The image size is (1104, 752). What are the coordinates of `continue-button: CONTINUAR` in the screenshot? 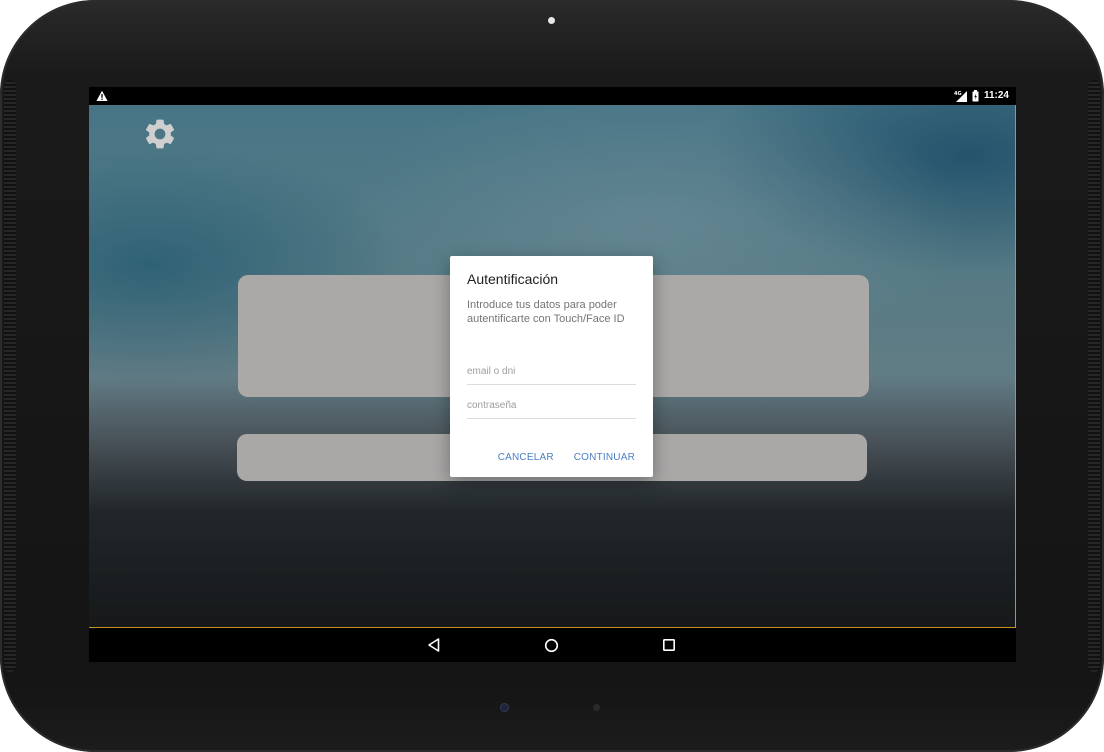 It's located at (604, 457).